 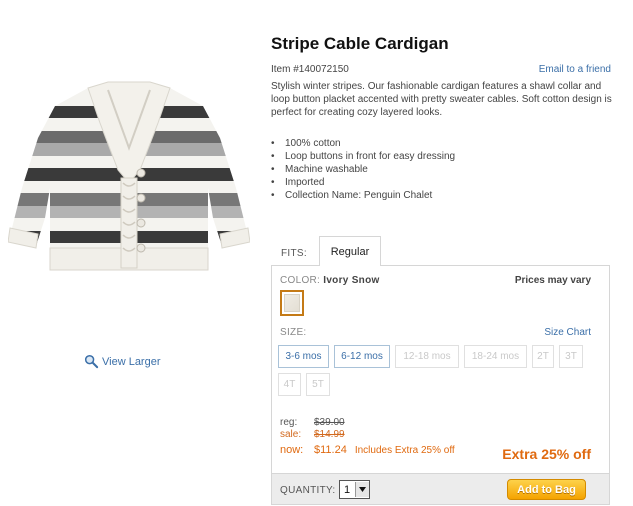 I want to click on now-price-line: now: $11.24 Includes Extra 25% off, so click(x=367, y=450).